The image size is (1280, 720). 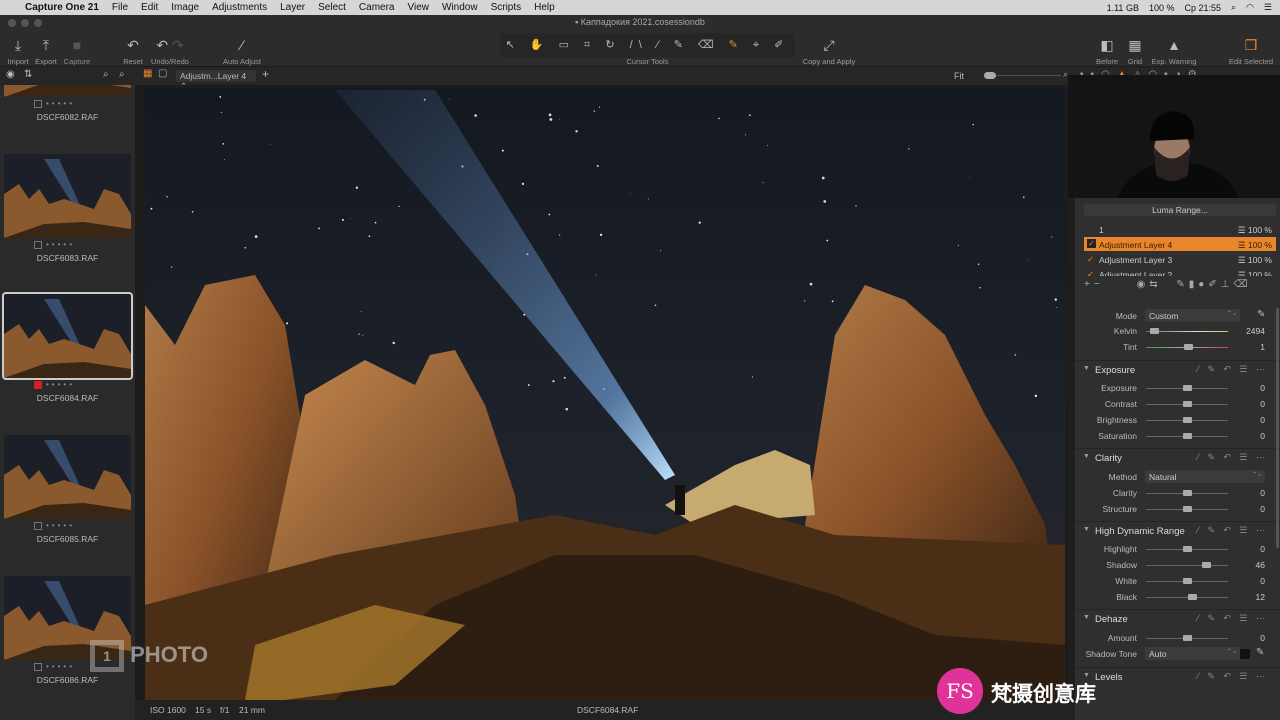 I want to click on grid-view-icon: ▦, so click(x=147, y=73).